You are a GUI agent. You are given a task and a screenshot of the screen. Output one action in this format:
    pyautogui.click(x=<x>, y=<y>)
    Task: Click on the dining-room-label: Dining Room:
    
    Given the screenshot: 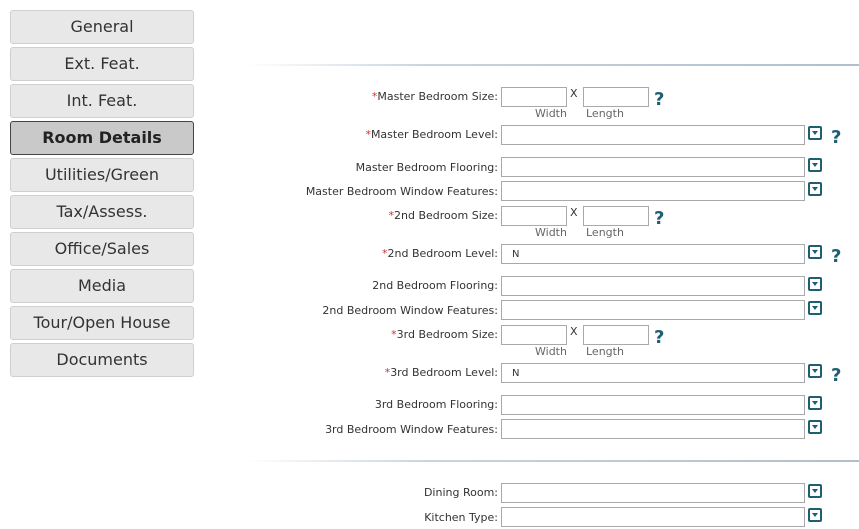 What is the action you would take?
    pyautogui.click(x=460, y=492)
    